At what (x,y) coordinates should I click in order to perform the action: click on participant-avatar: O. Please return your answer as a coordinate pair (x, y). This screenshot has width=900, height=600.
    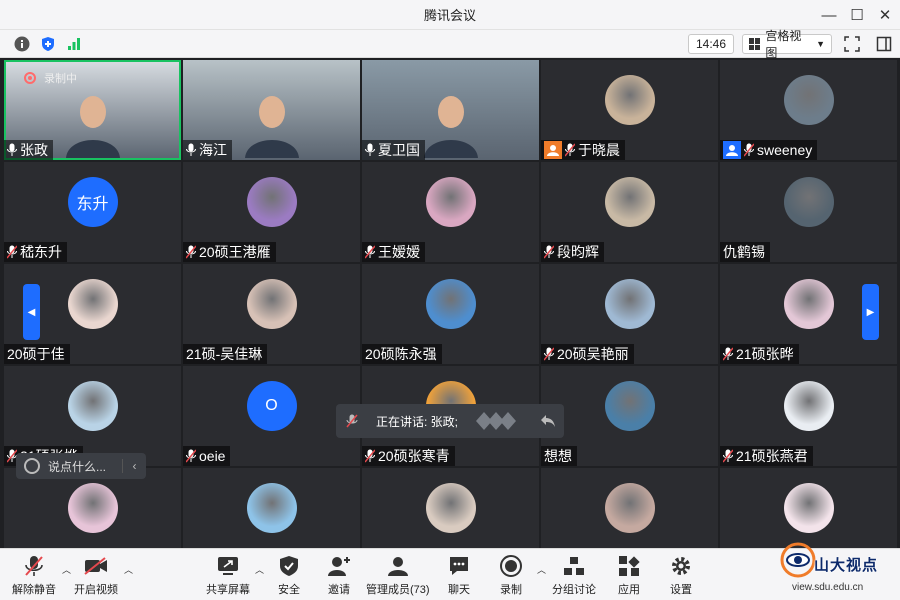
    Looking at the image, I should click on (271, 406).